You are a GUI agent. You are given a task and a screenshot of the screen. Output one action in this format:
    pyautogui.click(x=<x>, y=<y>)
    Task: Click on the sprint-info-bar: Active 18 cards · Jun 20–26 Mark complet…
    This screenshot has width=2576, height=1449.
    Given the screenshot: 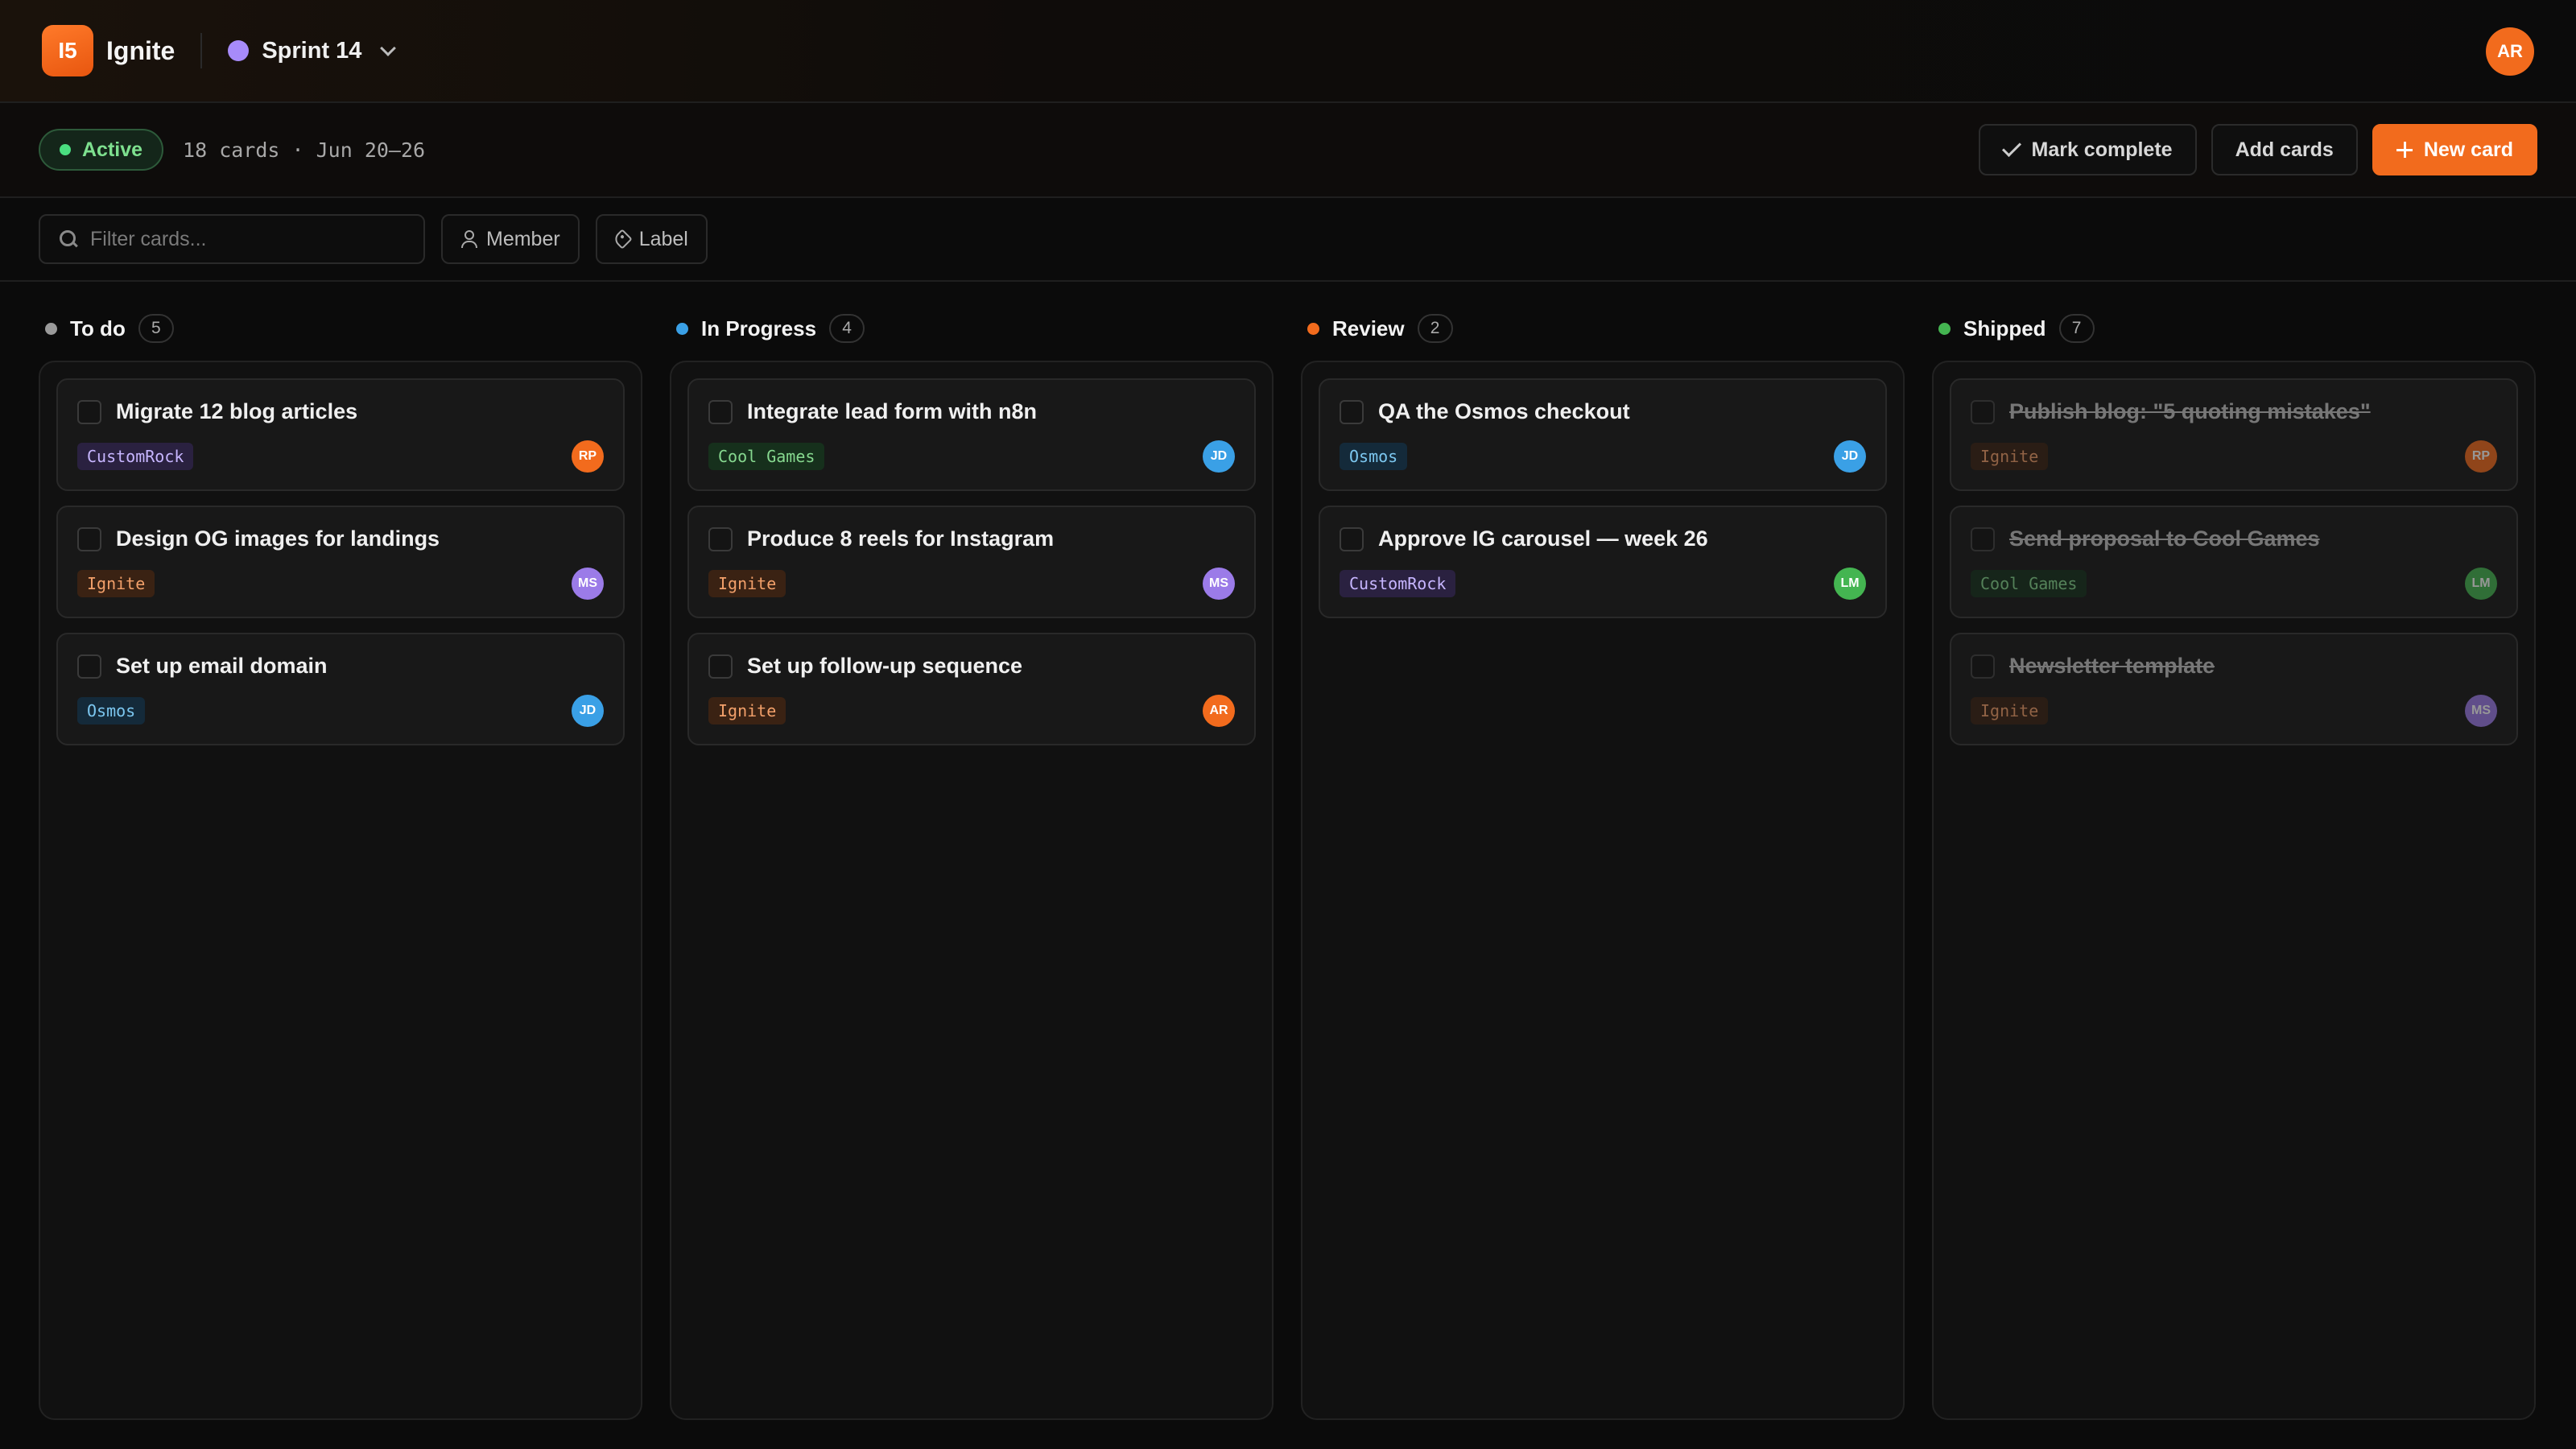 What is the action you would take?
    pyautogui.click(x=1288, y=150)
    